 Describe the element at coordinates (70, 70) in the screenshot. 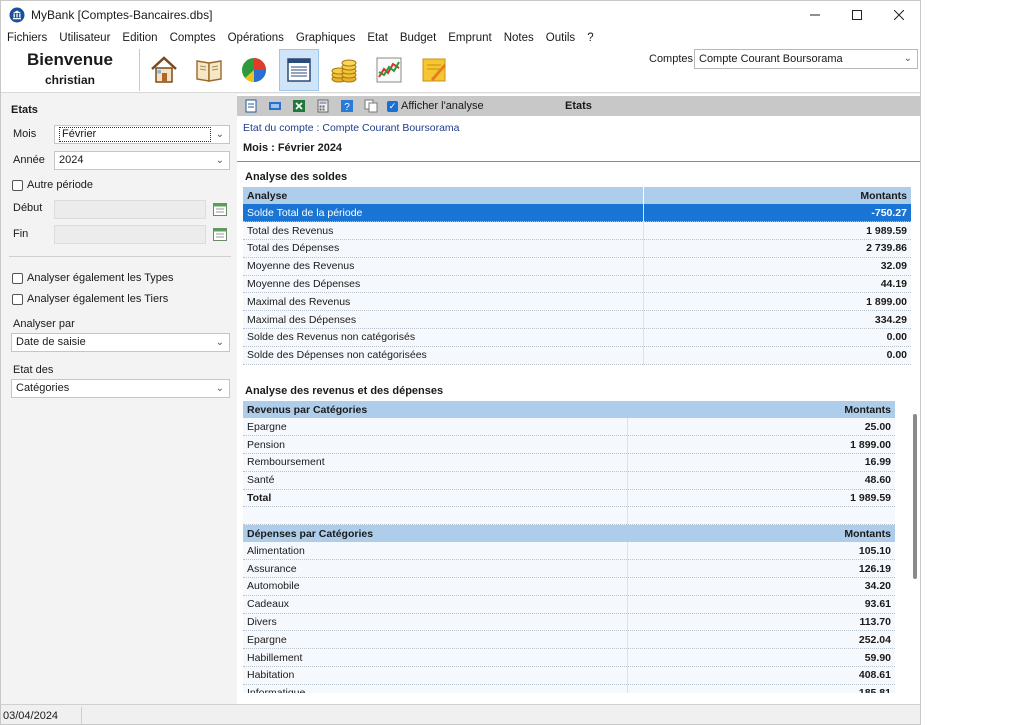

I see `welcome-panel: Bienvenue christian` at that location.